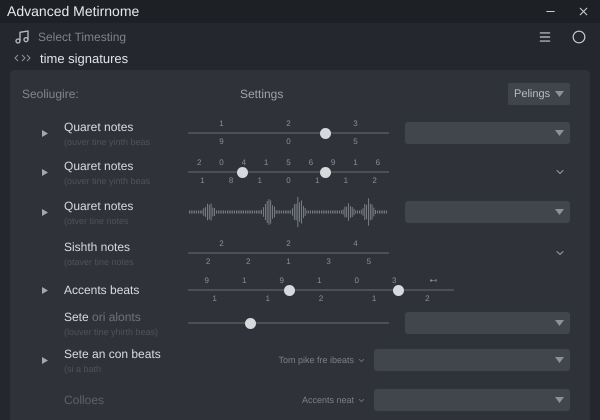  I want to click on window-title: Advanced Metirnome, so click(73, 11).